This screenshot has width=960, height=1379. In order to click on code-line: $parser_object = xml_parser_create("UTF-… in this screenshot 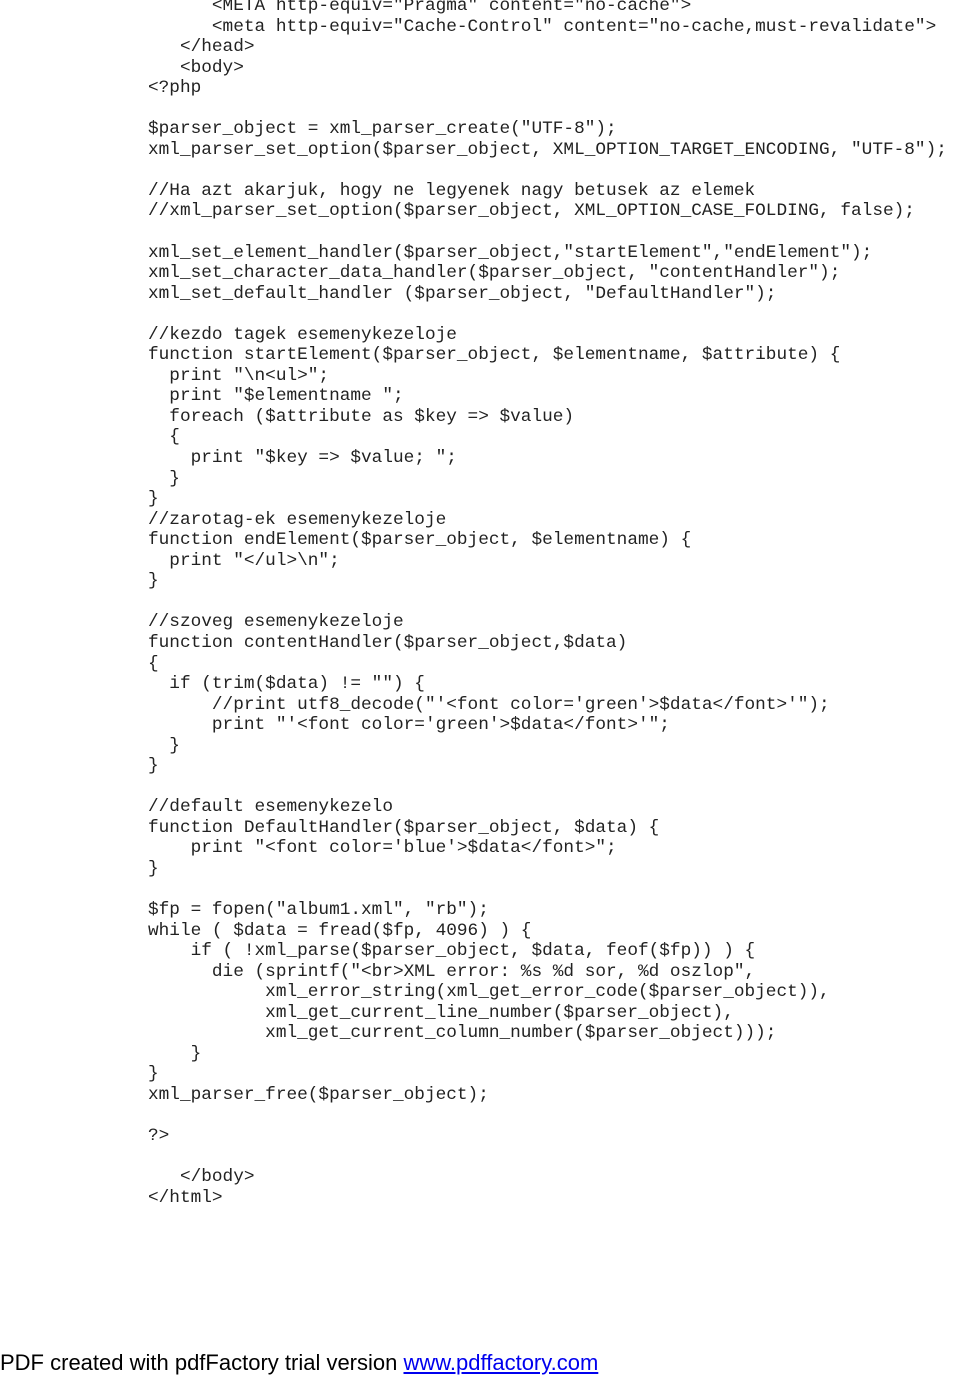, I will do `click(382, 129)`.